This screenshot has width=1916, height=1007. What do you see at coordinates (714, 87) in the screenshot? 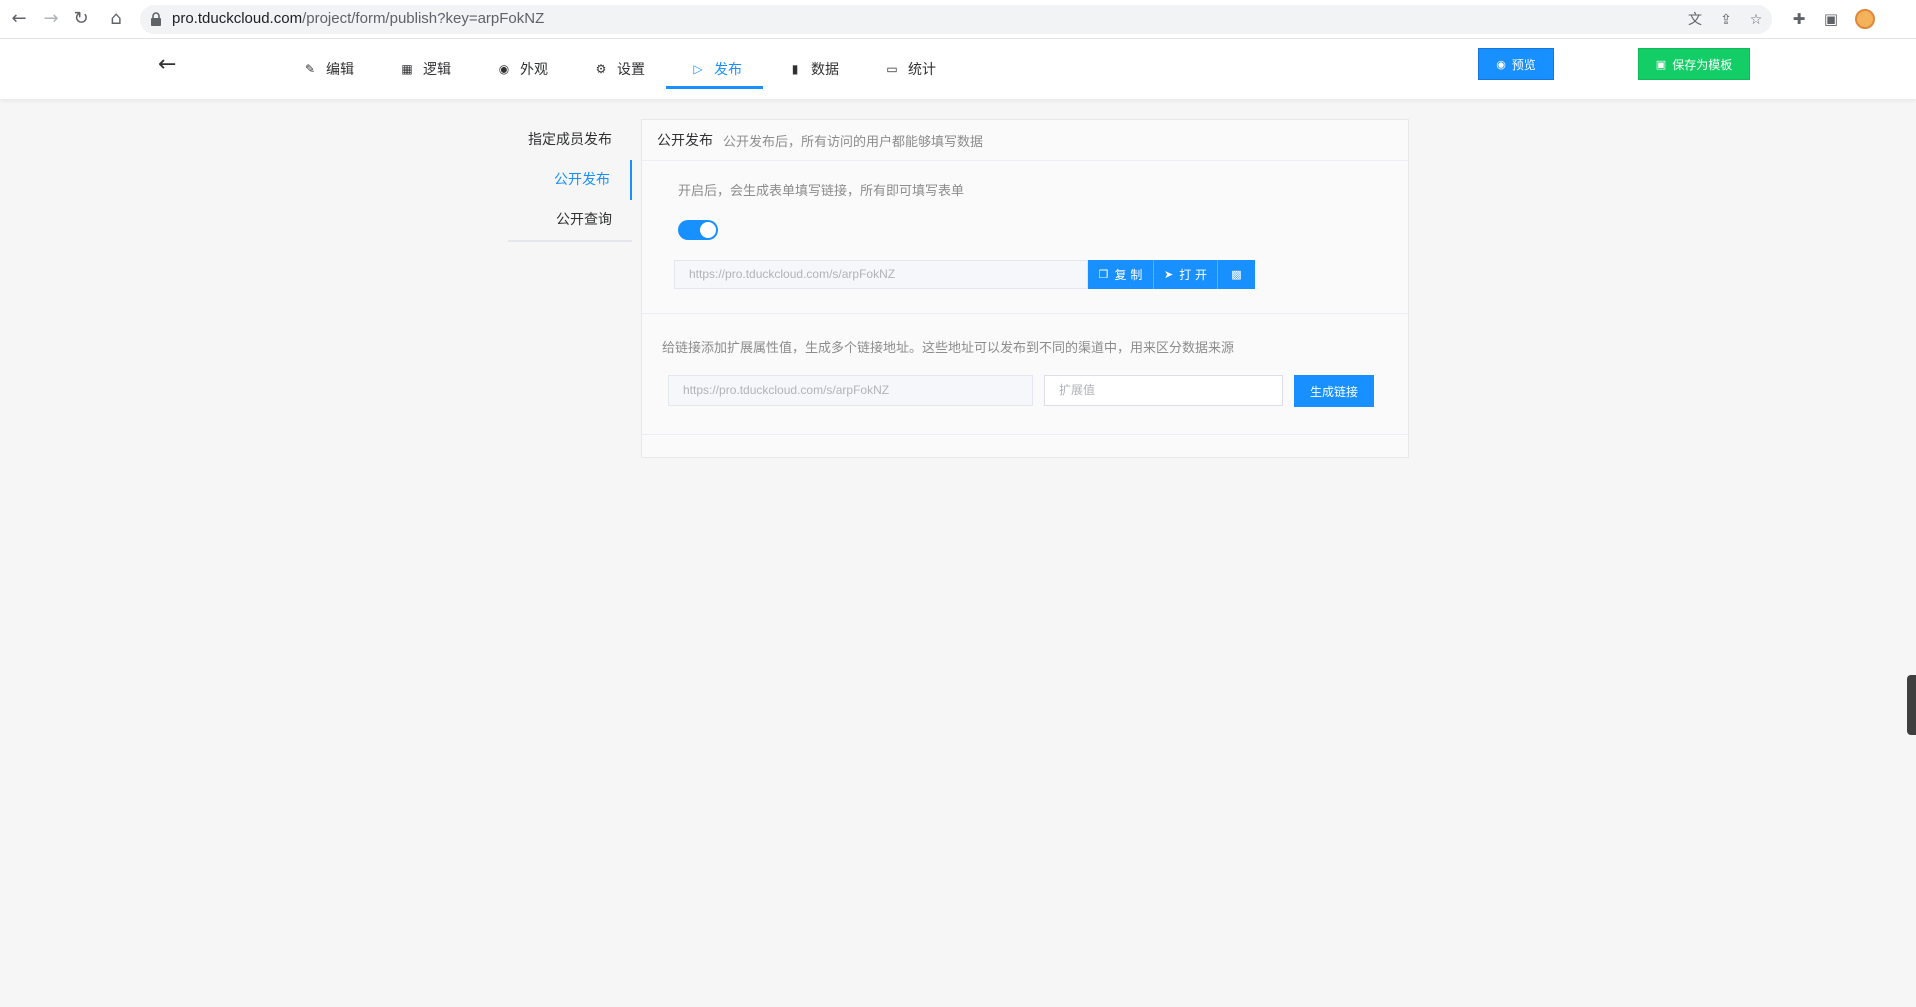
I see `active-tab-indicator` at bounding box center [714, 87].